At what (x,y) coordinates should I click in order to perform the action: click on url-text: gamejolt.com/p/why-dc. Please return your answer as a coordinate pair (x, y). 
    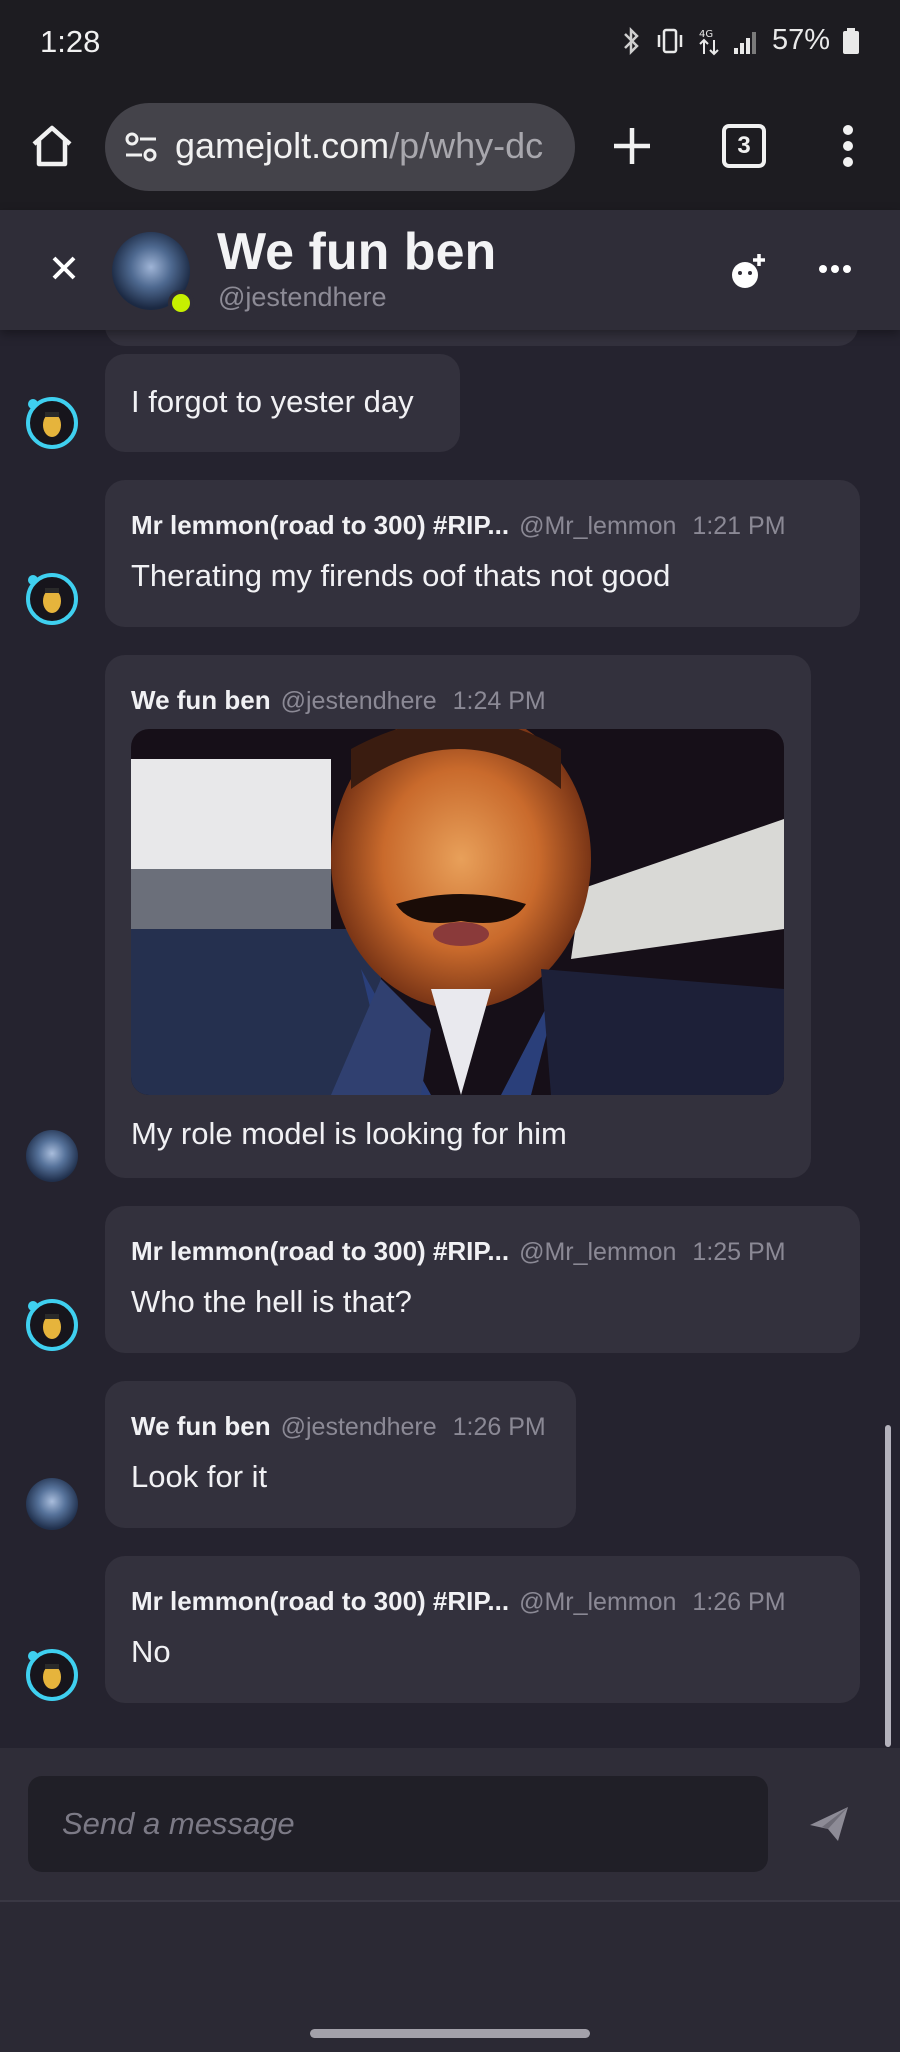
    Looking at the image, I should click on (370, 146).